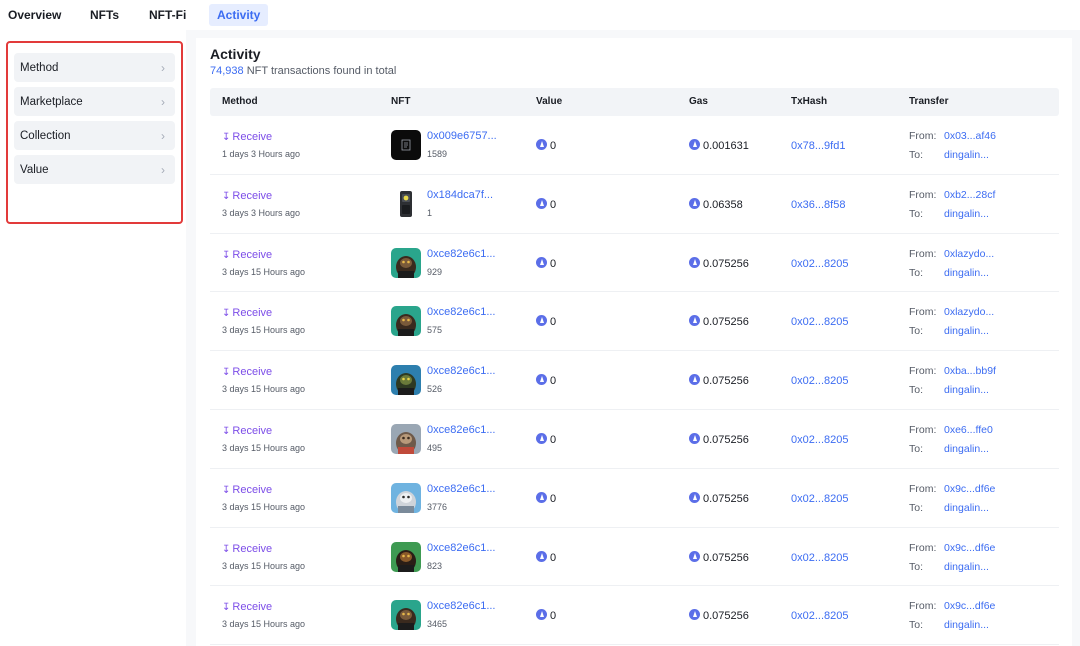 This screenshot has height=646, width=1080. What do you see at coordinates (239, 15) in the screenshot?
I see `tab-activity: Activity` at bounding box center [239, 15].